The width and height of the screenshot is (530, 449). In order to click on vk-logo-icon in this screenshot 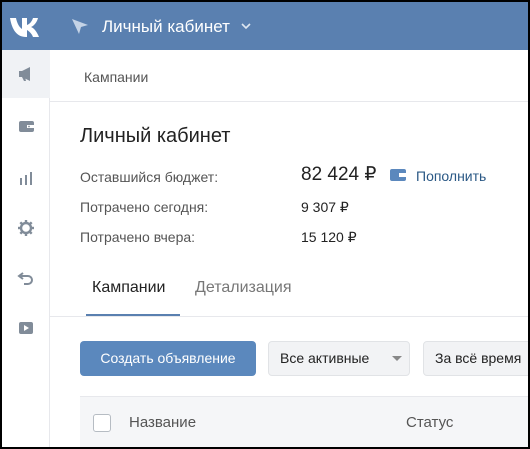, I will do `click(24, 27)`.